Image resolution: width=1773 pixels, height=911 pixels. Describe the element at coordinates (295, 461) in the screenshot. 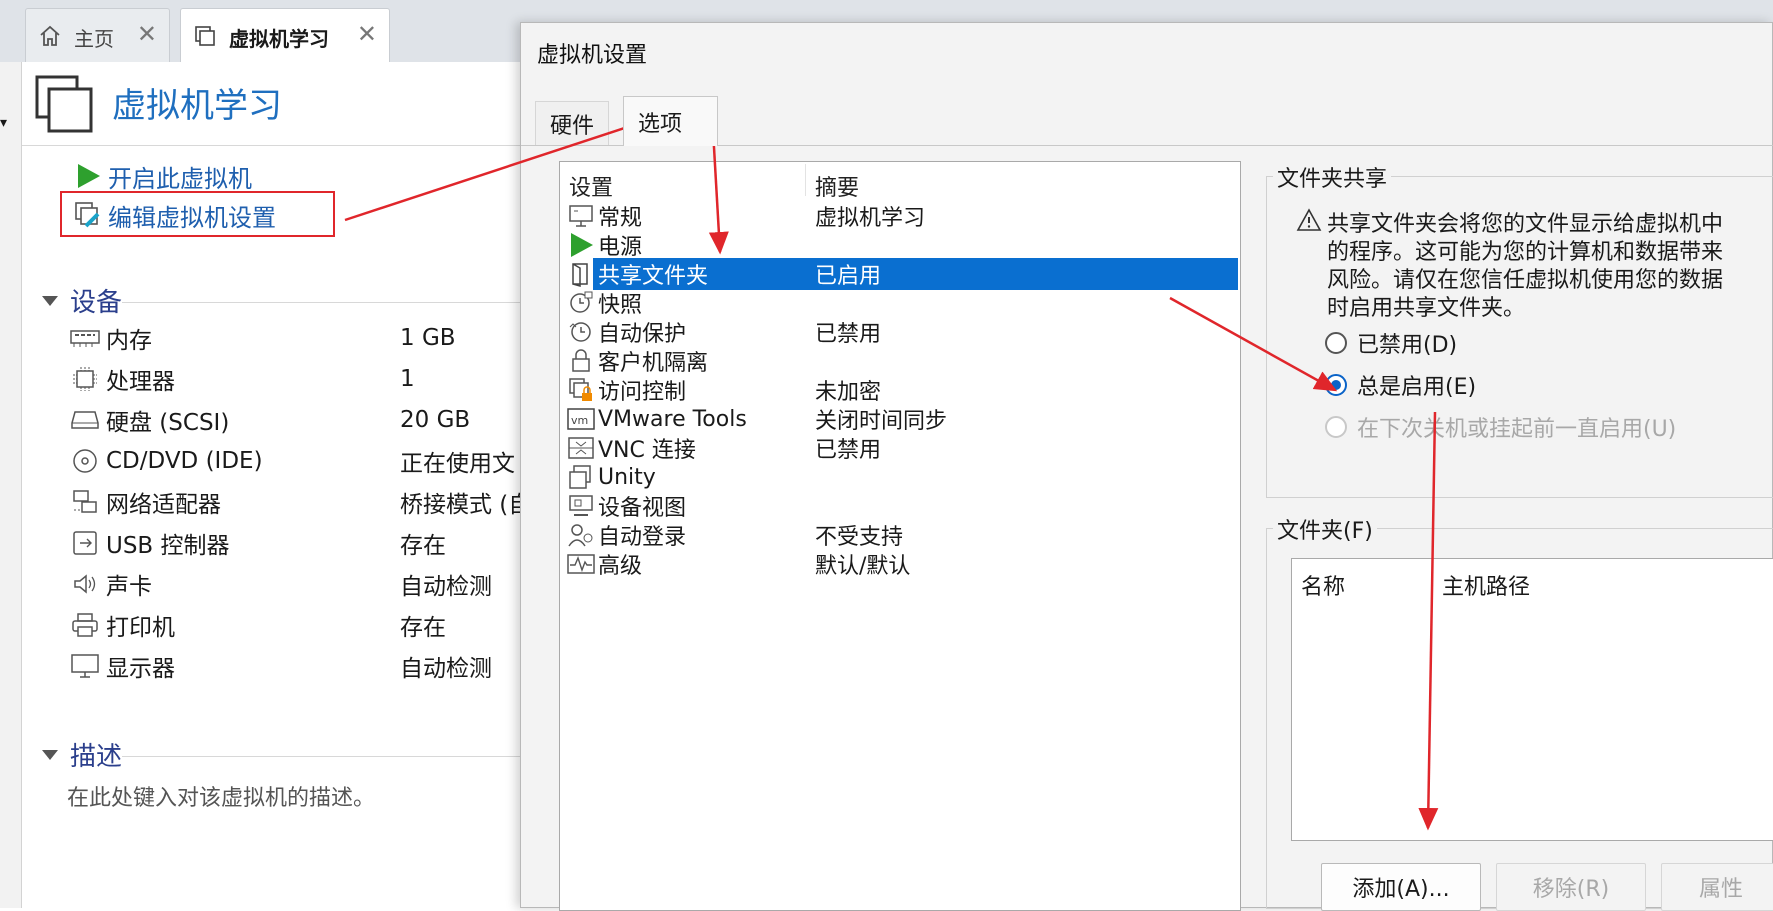

I see `device-row-cd-dvd: CD/DVD (IDE) 正在使用文` at that location.